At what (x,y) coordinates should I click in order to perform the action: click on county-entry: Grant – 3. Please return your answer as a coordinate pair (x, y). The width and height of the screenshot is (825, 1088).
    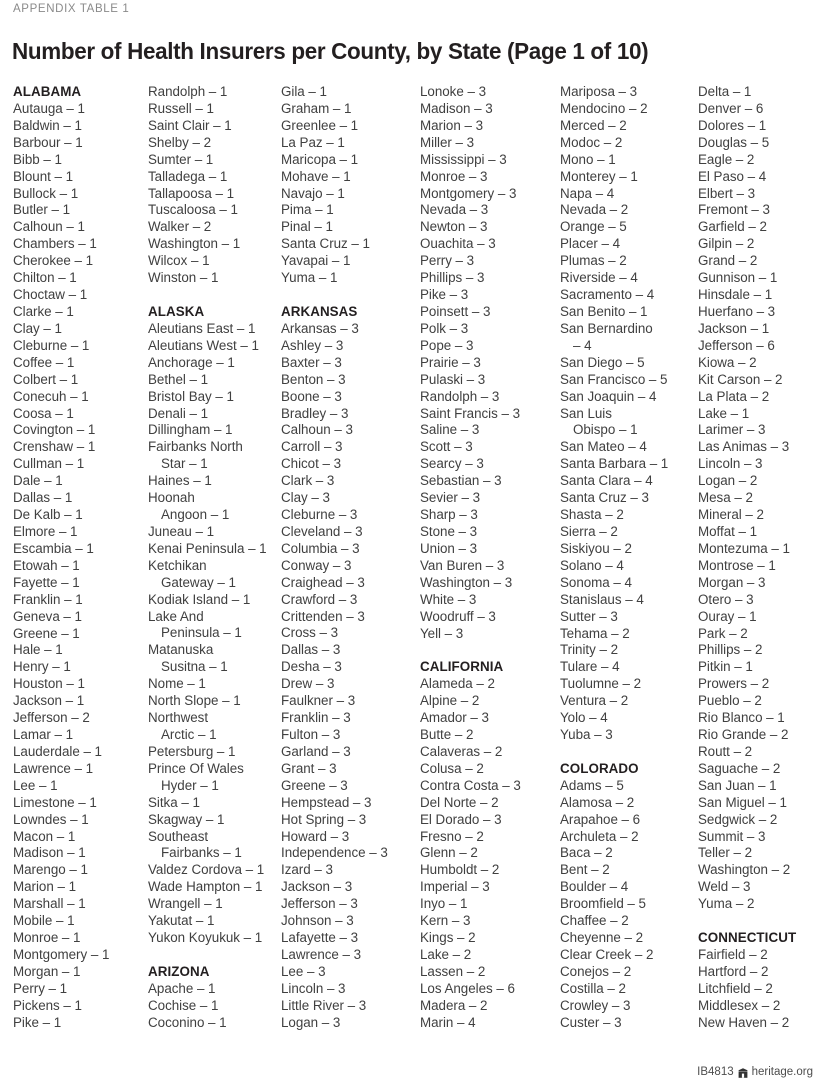
    Looking at the image, I should click on (309, 768).